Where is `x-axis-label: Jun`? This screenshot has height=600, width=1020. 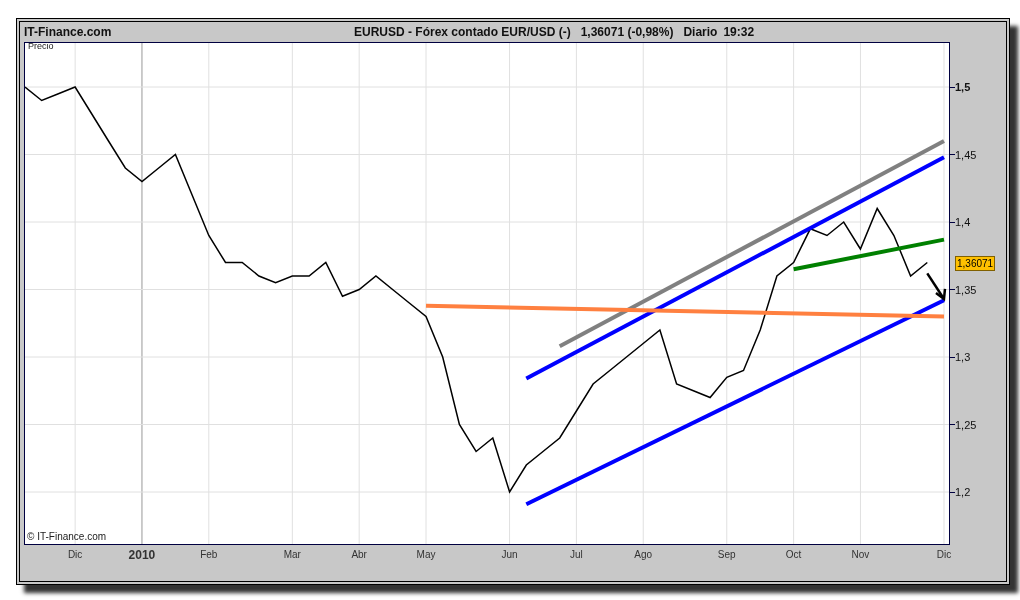
x-axis-label: Jun is located at coordinates (509, 555).